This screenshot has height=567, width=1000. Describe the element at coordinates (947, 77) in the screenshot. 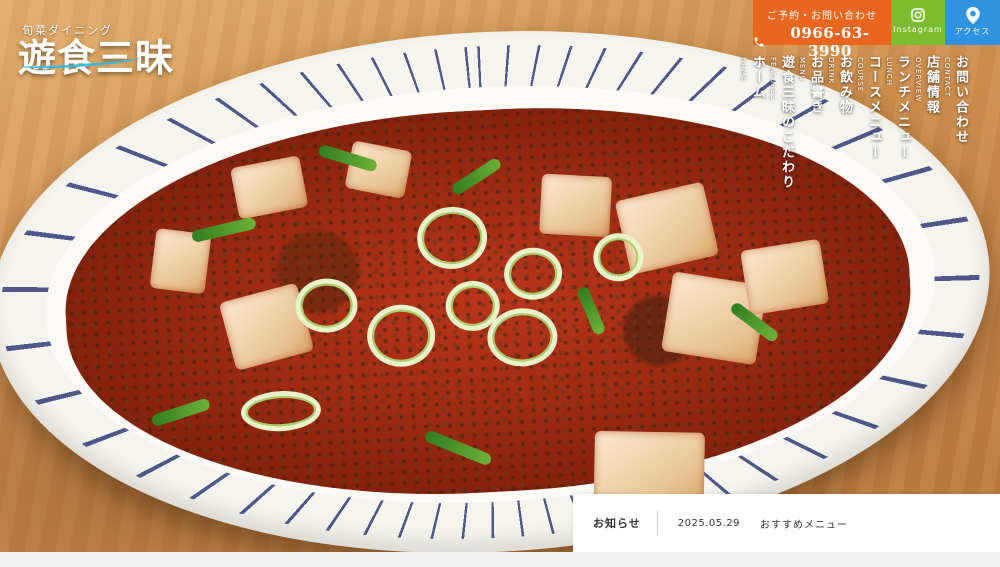

I see `nav-sublabel: CONTACT` at that location.